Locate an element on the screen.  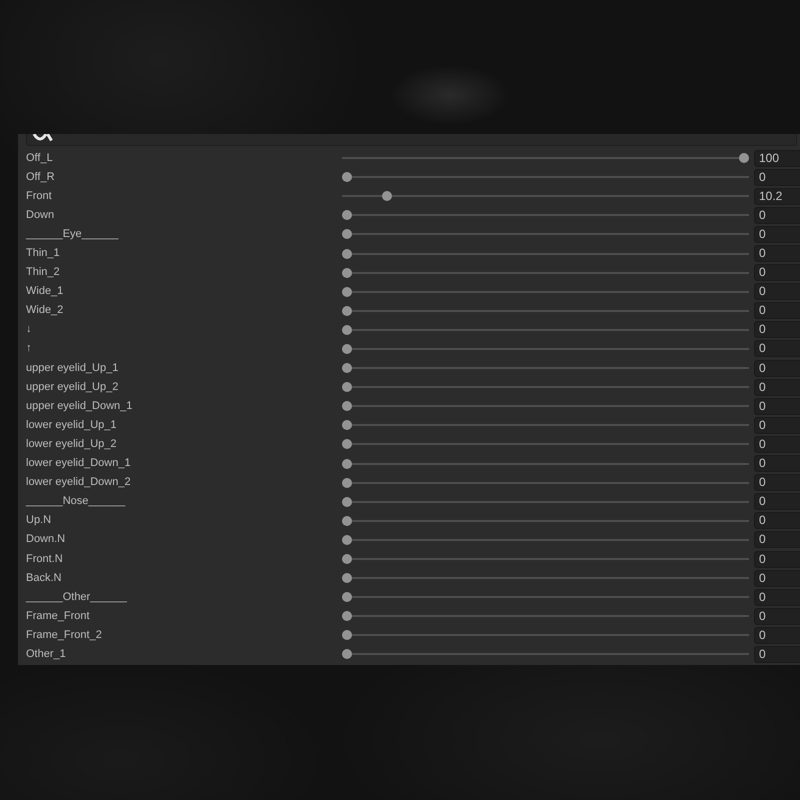
shape-label: Wide_2 is located at coordinates (45, 311).